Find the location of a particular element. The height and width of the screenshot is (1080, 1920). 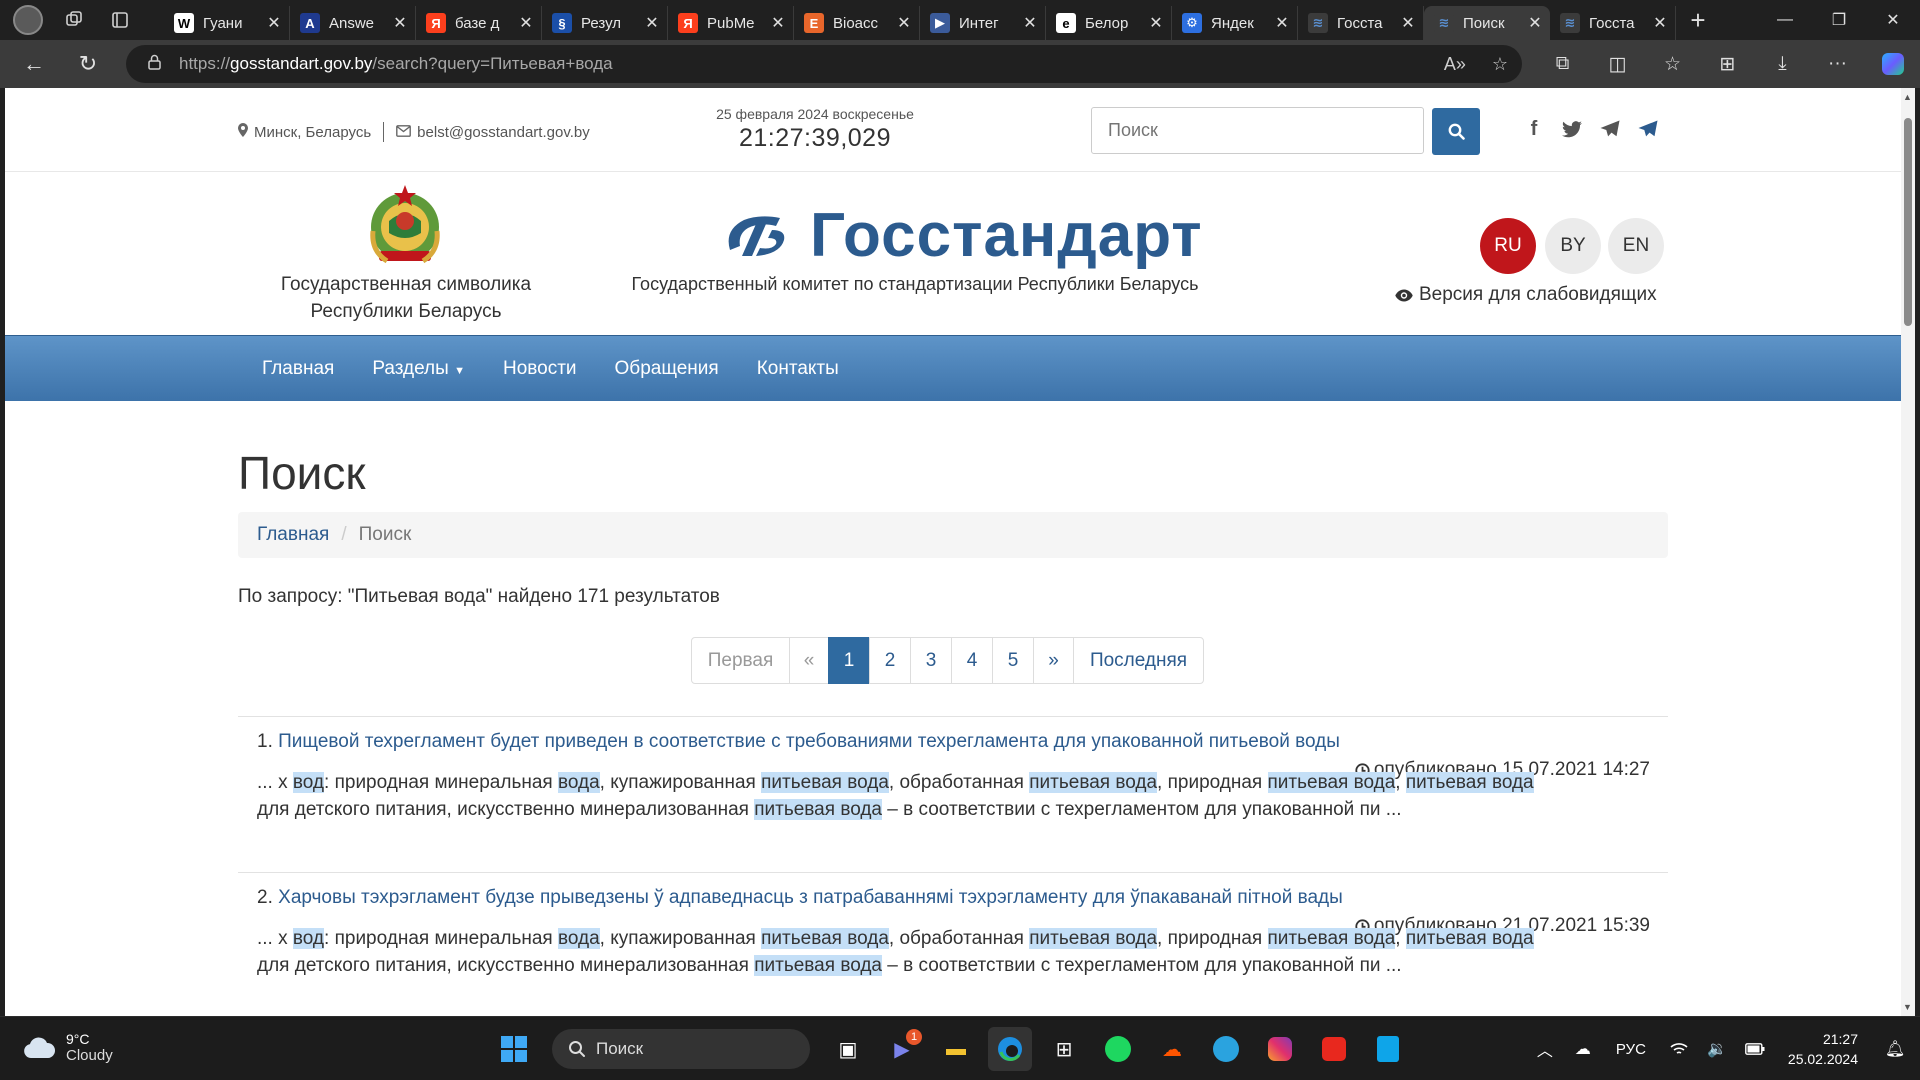

instagram-icon is located at coordinates (1280, 1049).